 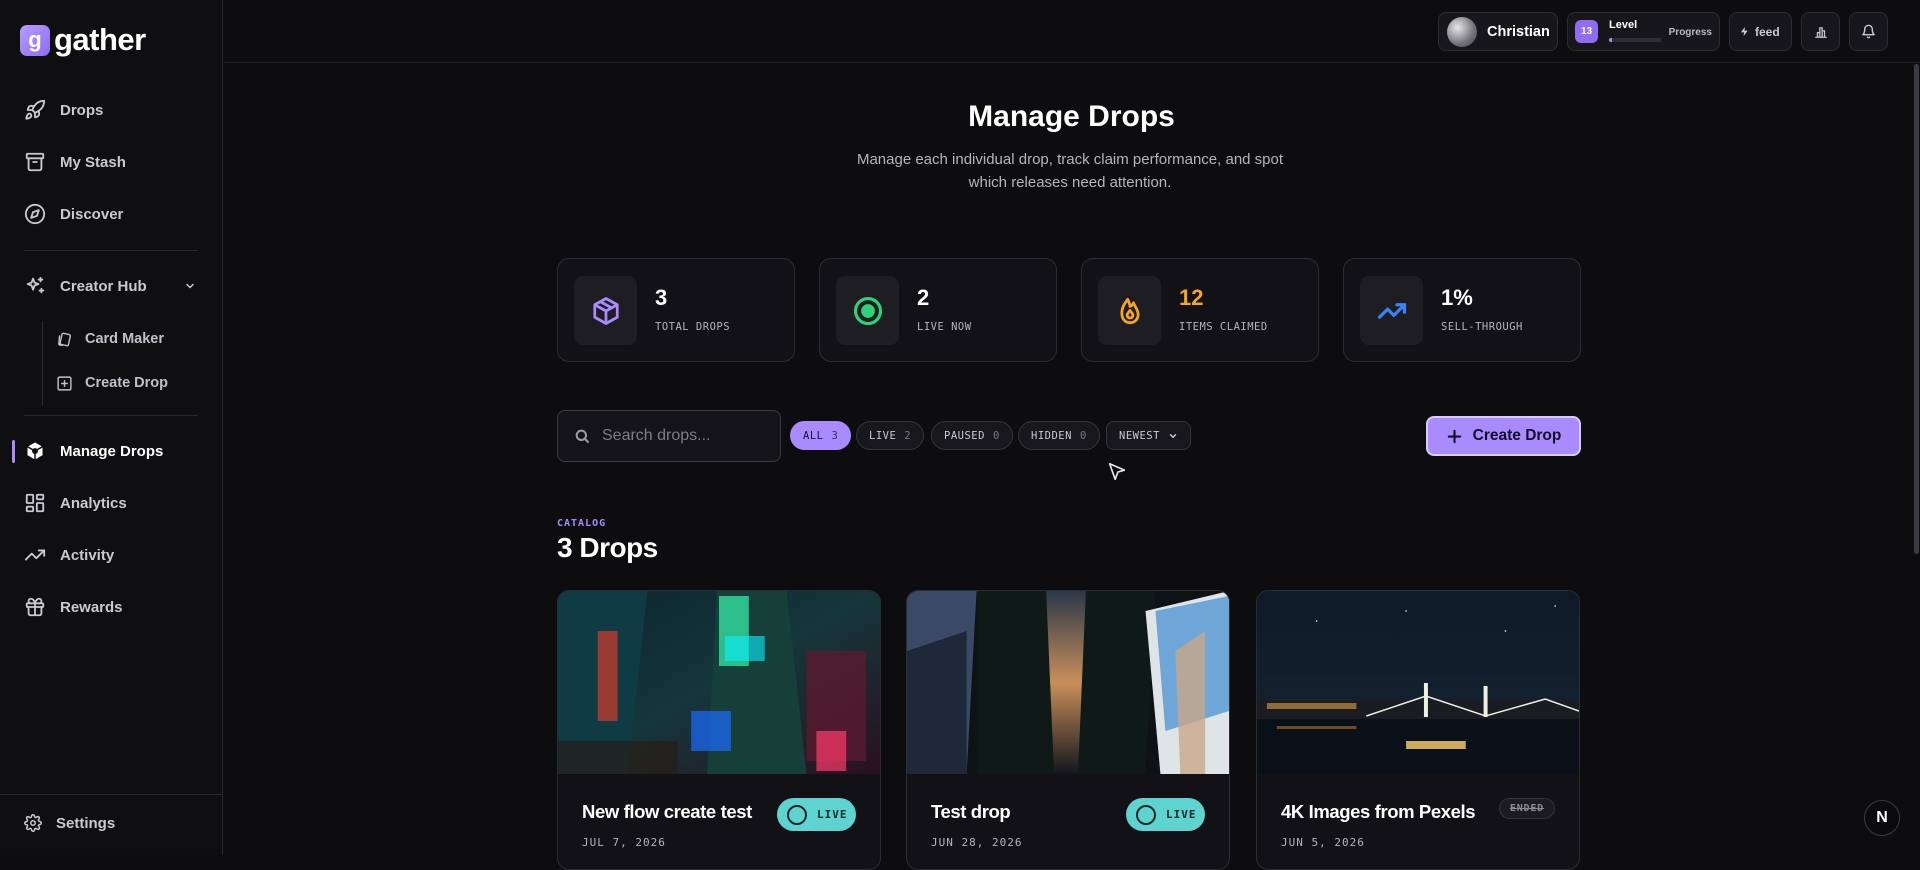 I want to click on search-input, so click(x=682, y=436).